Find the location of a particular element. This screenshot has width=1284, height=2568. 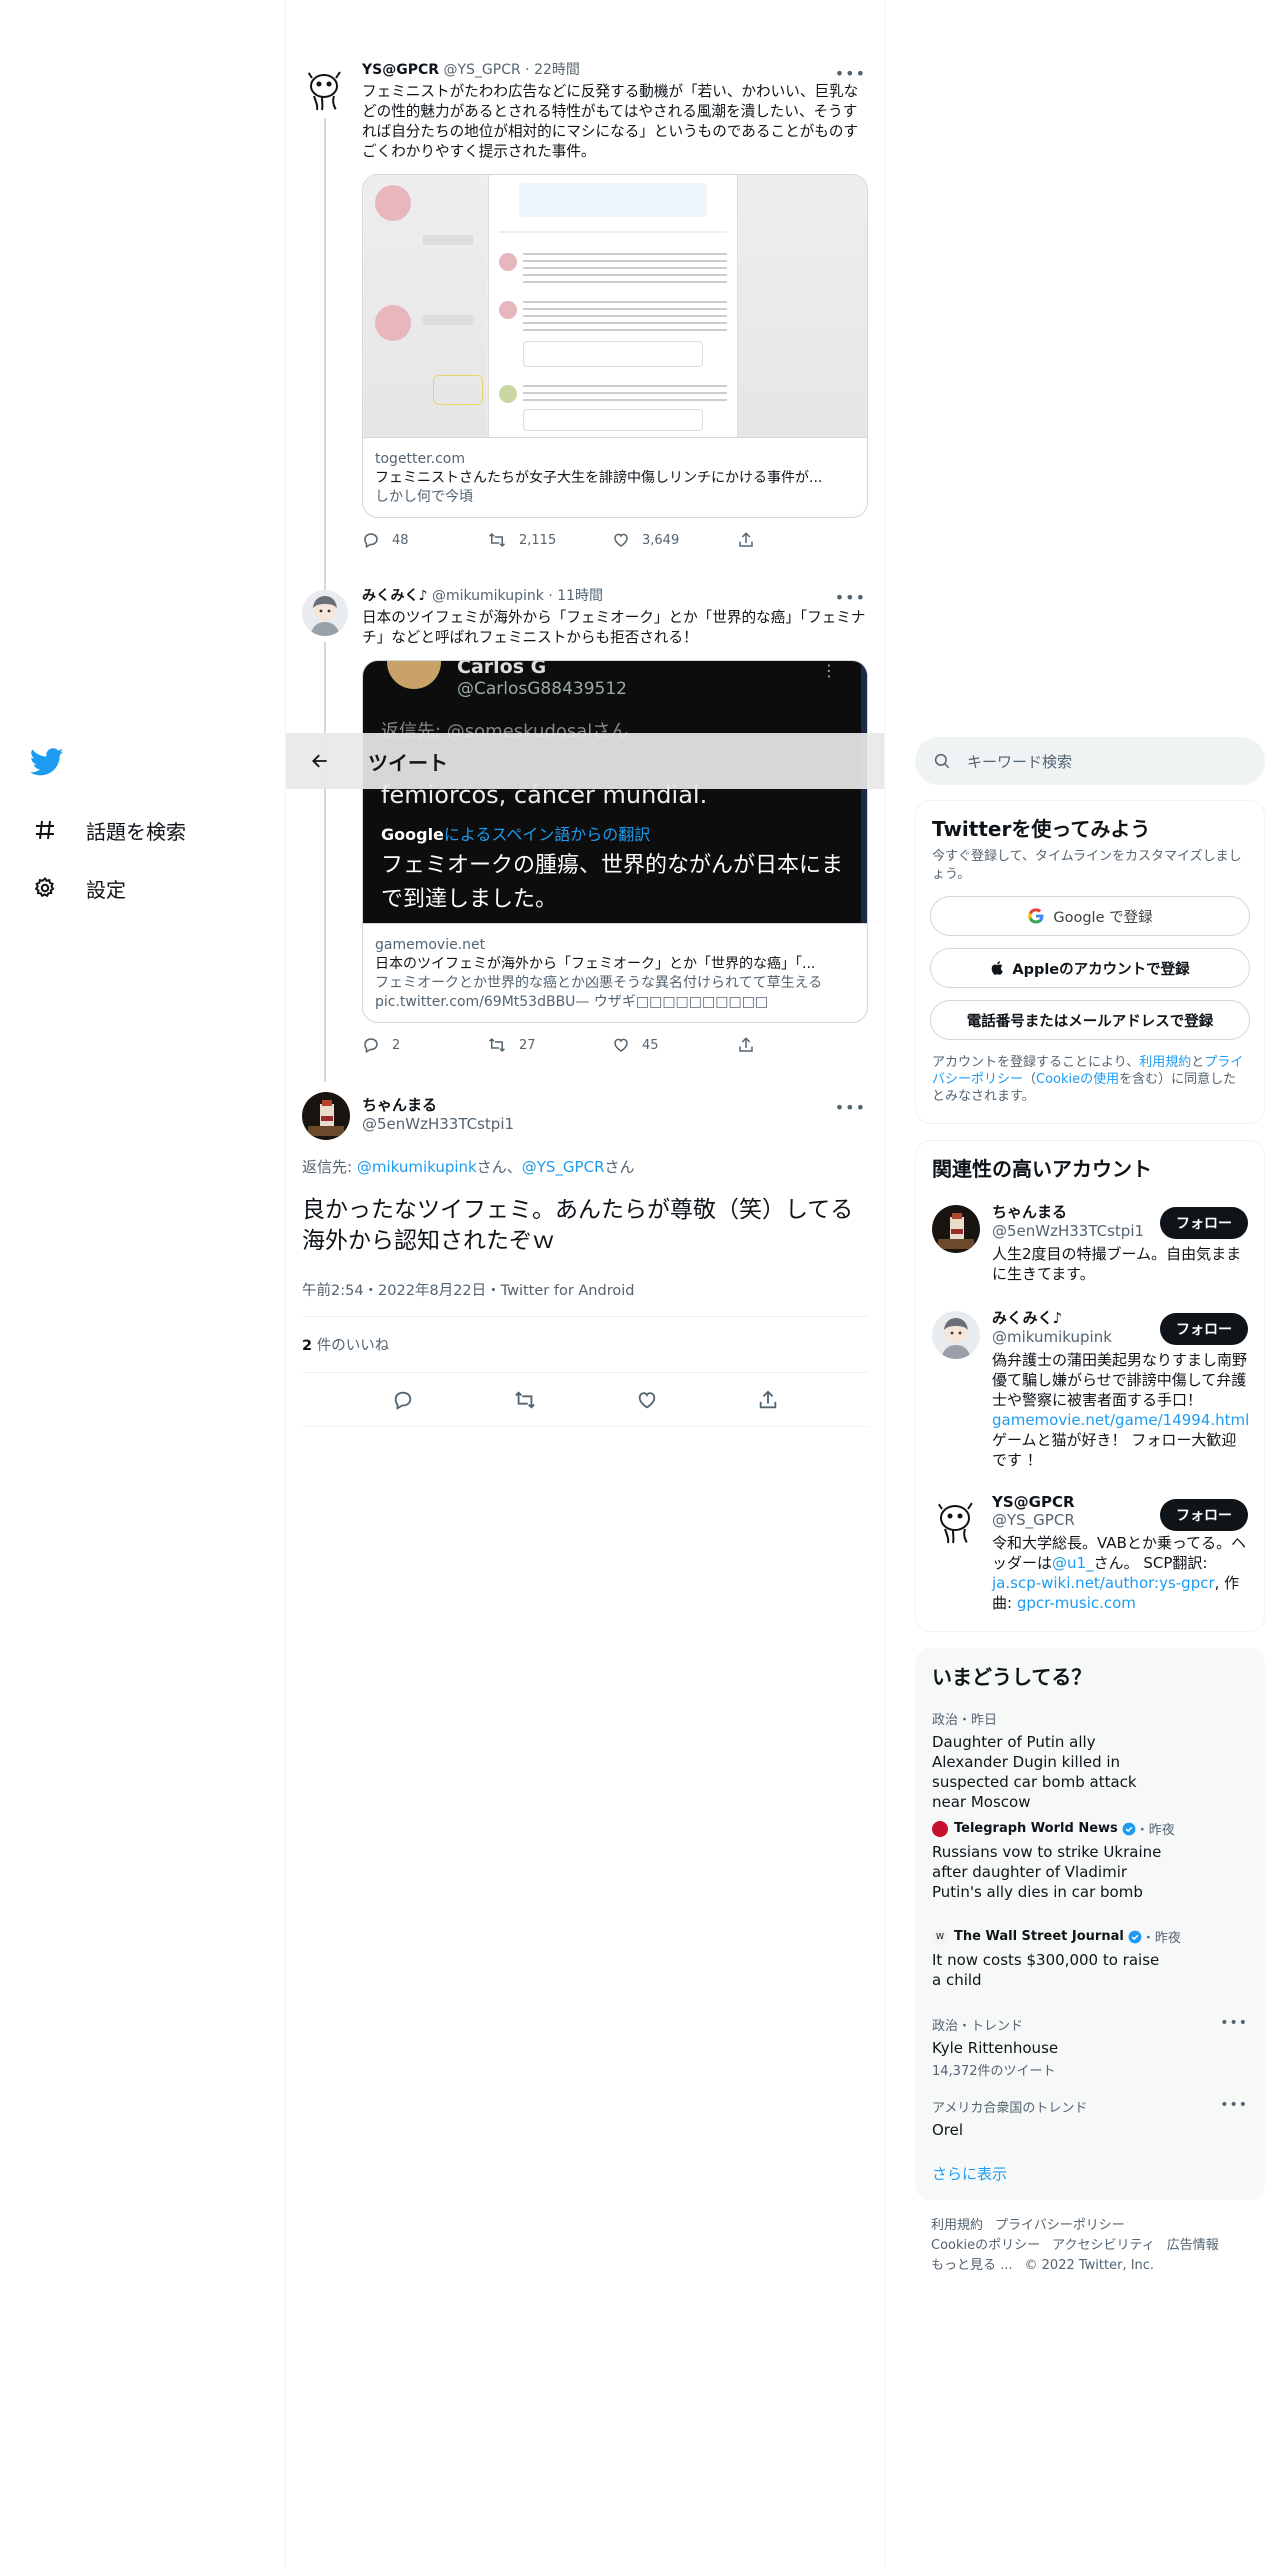

reply-to-link: @mikumikupink is located at coordinates (417, 1167).